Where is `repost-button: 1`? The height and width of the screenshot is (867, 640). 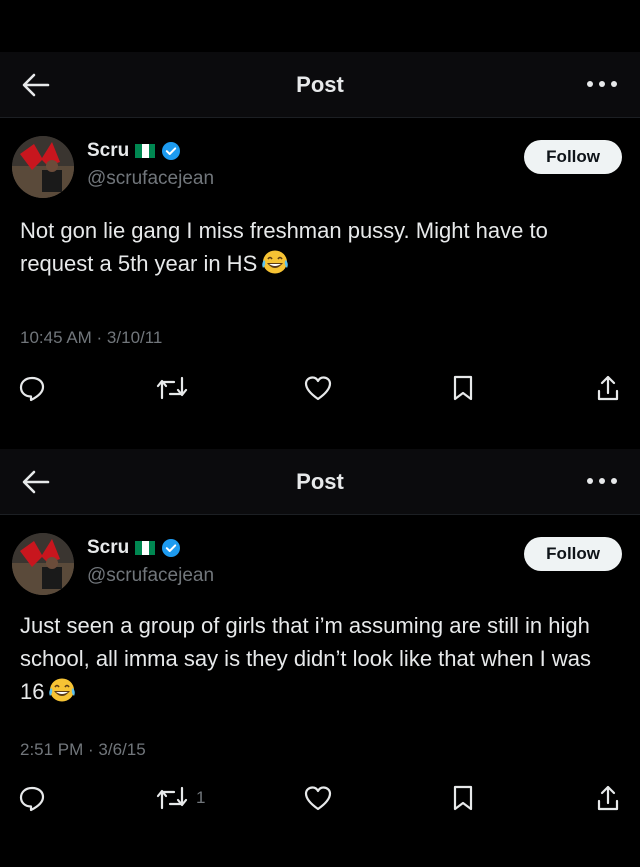
repost-button: 1 is located at coordinates (180, 798).